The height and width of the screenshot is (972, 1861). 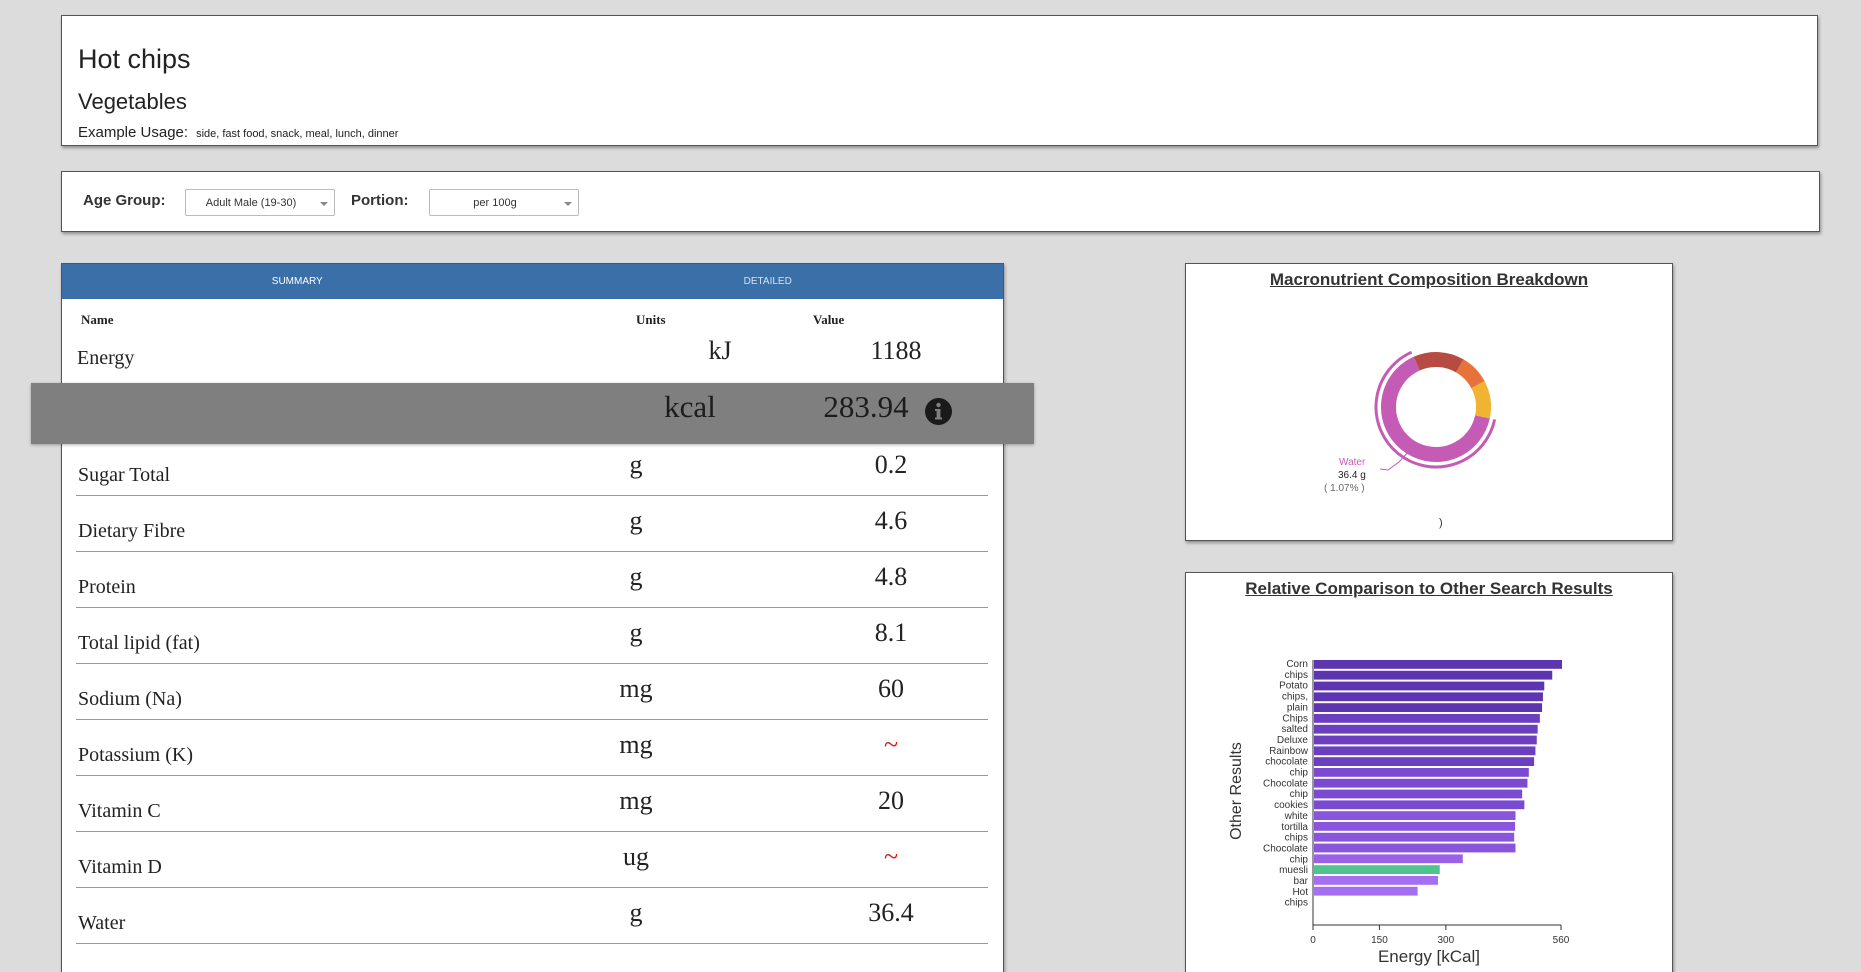 I want to click on nutrient-row: Vitamin C mg 20, so click(x=532, y=804).